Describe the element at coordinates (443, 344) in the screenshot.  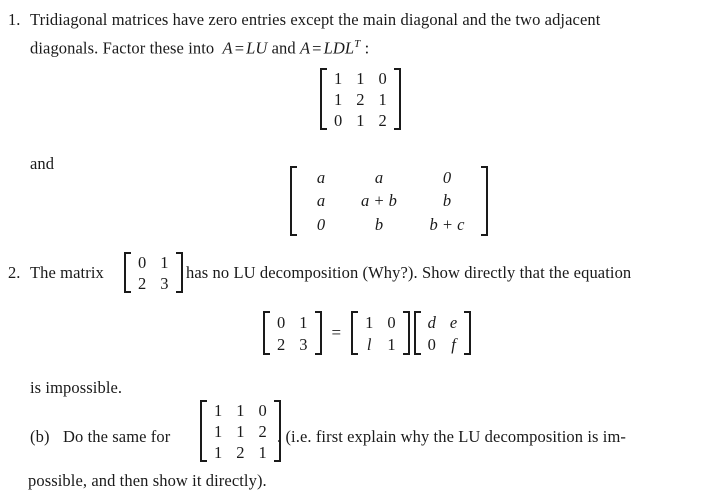
I see `matrix-row: 0 f` at that location.